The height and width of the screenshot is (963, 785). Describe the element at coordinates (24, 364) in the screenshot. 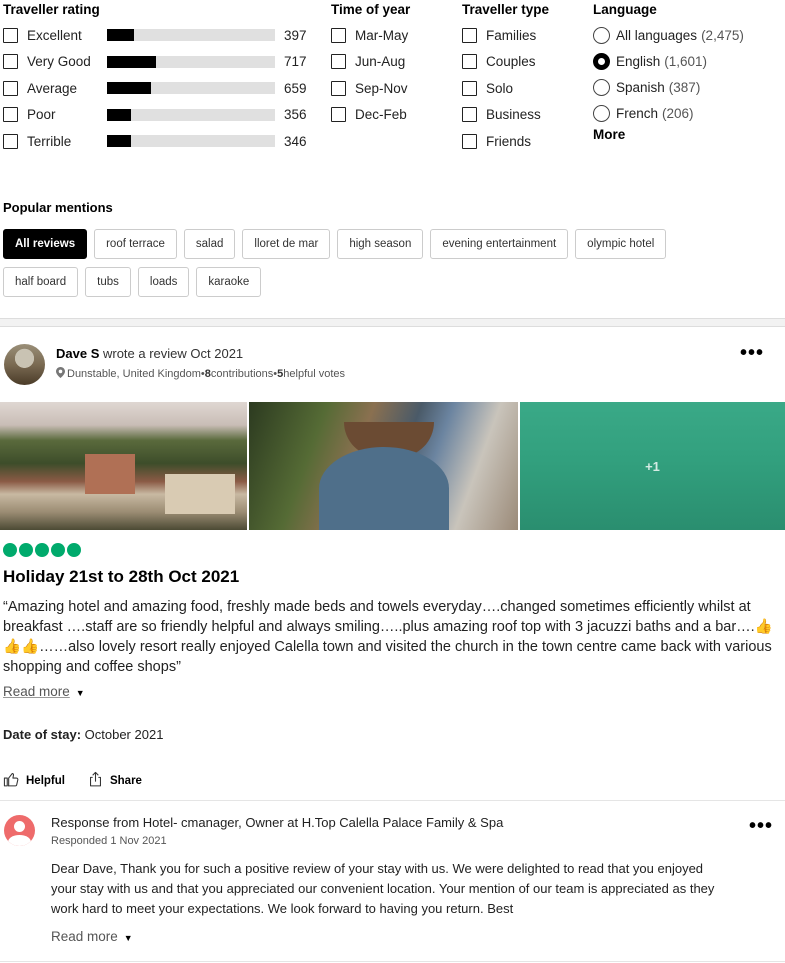

I see `reviewer-avatar` at that location.